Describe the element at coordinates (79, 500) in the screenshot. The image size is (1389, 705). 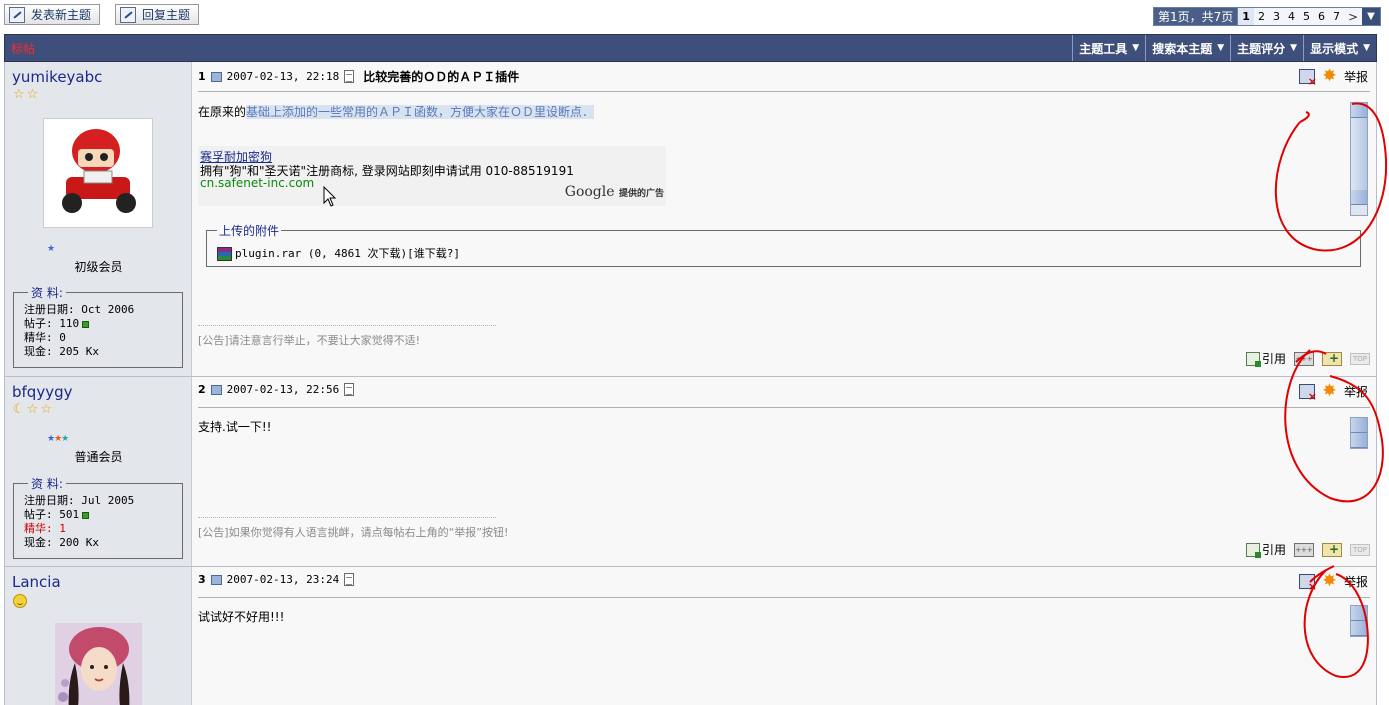
I see `profile-join-date: 注册日期: Jul 2005` at that location.